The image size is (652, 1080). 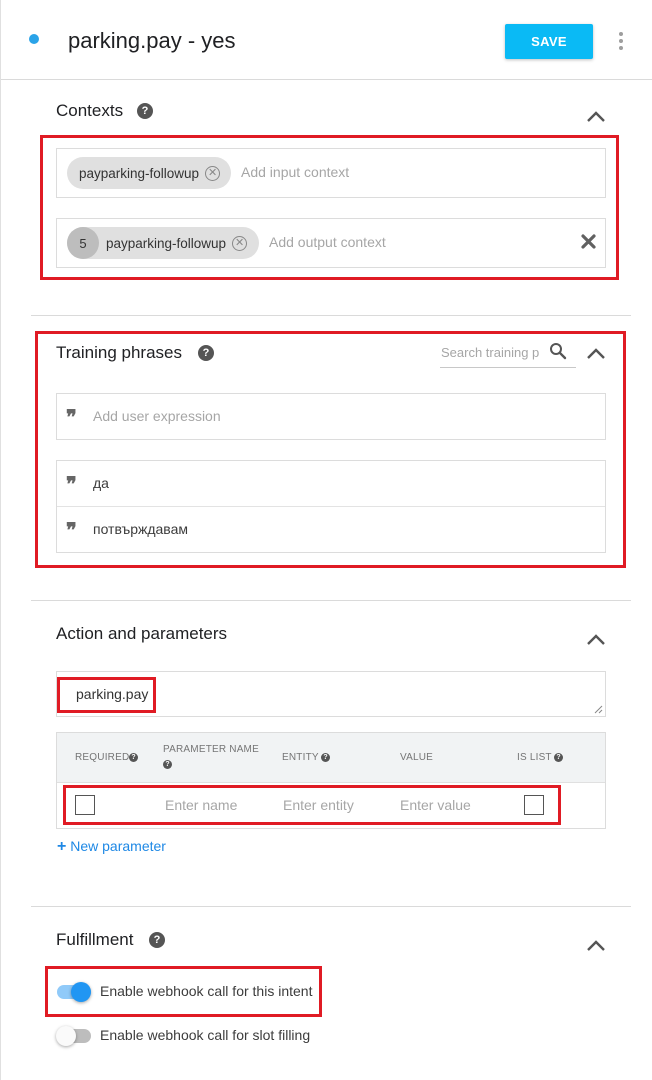 I want to click on training-divider, so click(x=331, y=600).